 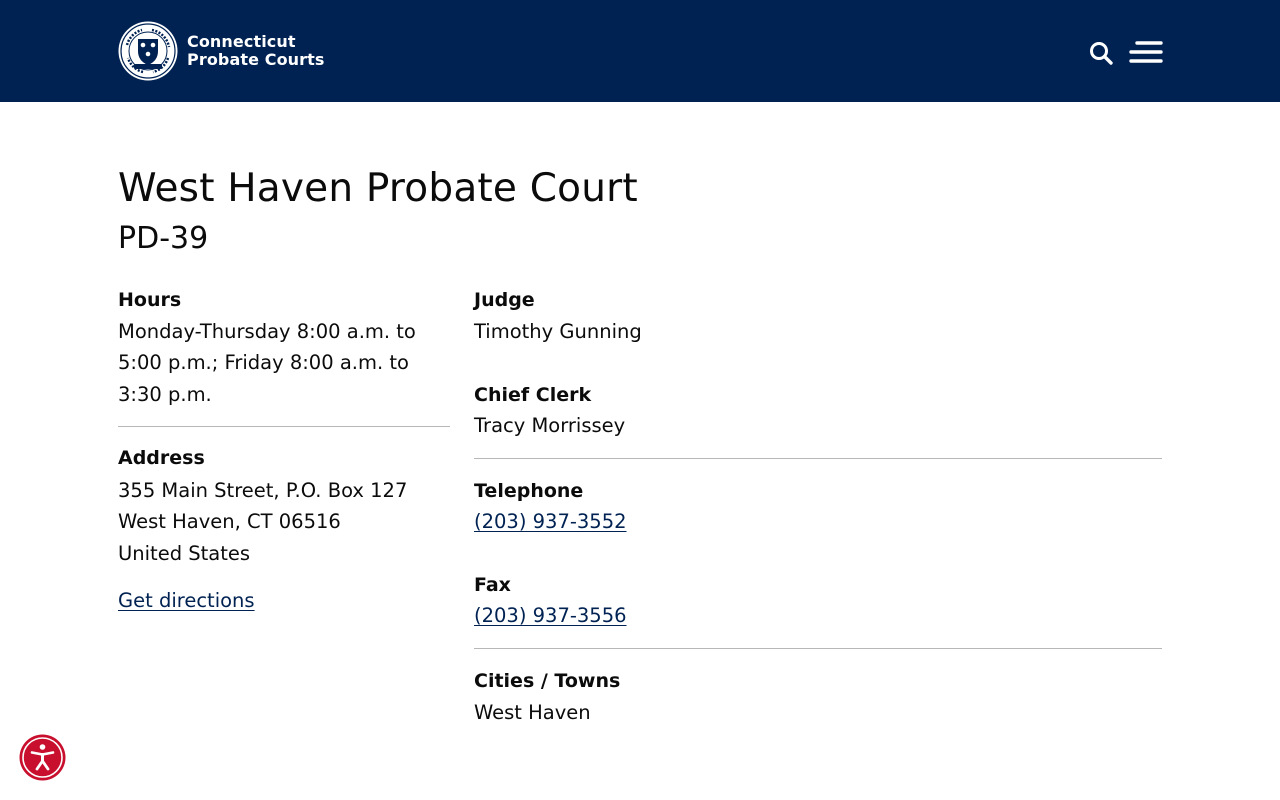 What do you see at coordinates (263, 362) in the screenshot?
I see `hours-line-2: 5:00 p.m.; Friday 8:00 a.m. to` at bounding box center [263, 362].